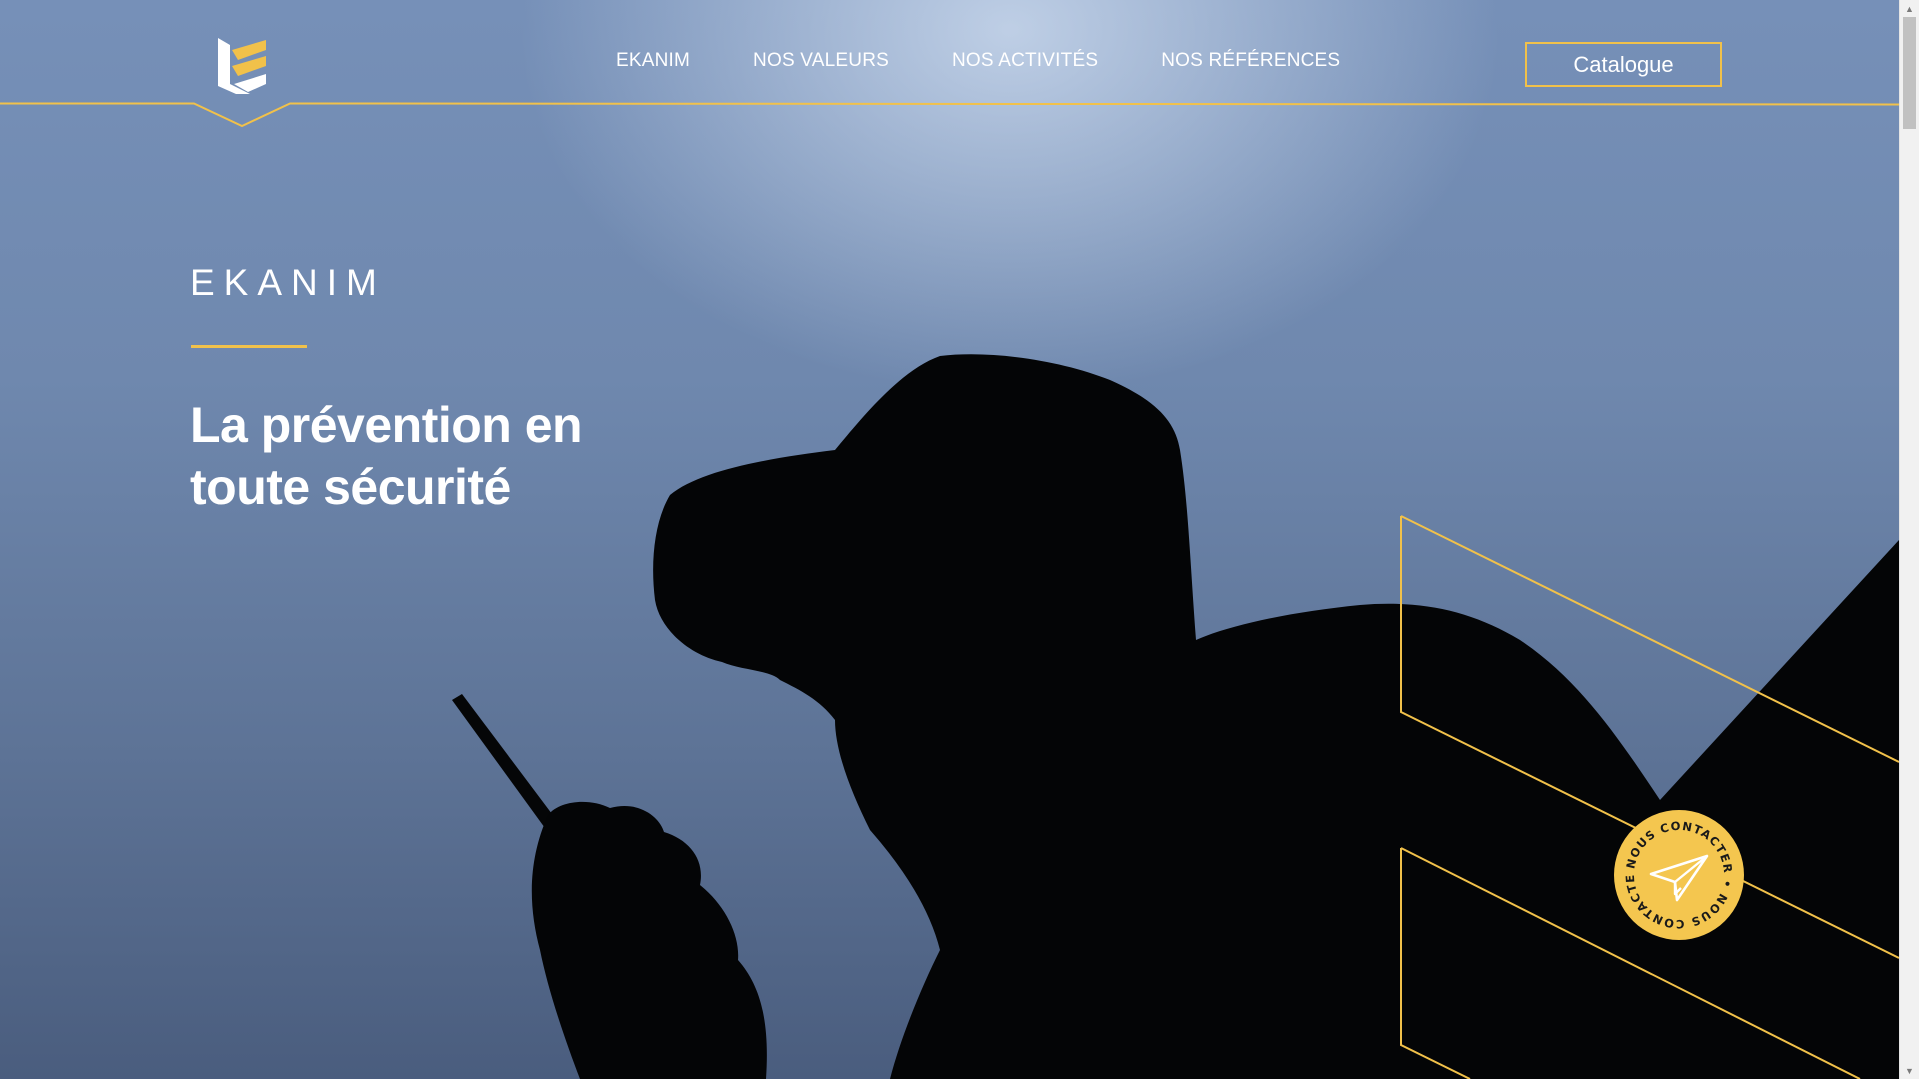 The width and height of the screenshot is (1919, 1079). I want to click on paper-plane-icon, so click(1679, 878).